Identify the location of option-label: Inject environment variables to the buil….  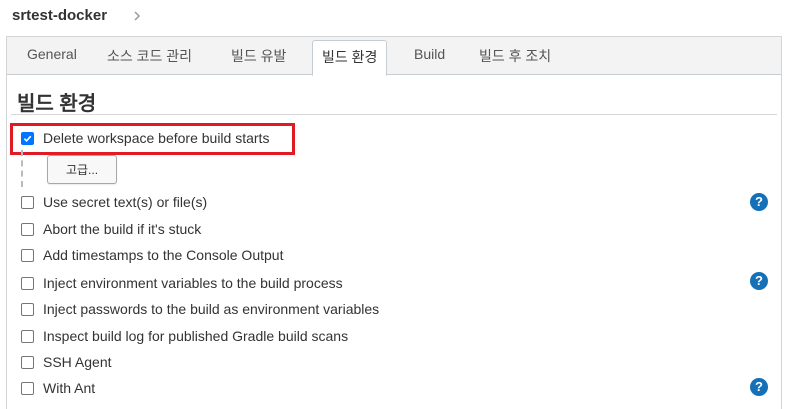
(193, 283).